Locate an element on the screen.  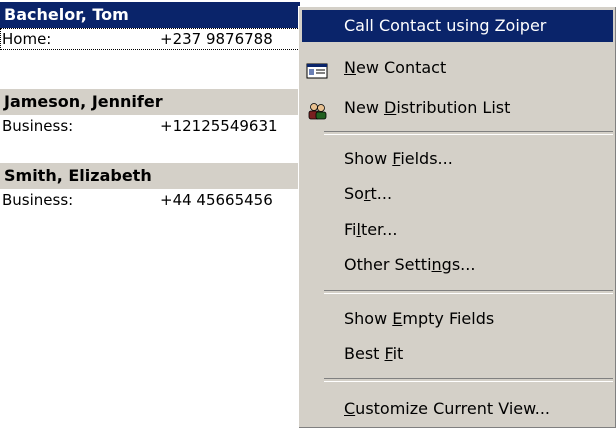
menu-item-new-distribution-list: New Distribution List is located at coordinates (457, 108).